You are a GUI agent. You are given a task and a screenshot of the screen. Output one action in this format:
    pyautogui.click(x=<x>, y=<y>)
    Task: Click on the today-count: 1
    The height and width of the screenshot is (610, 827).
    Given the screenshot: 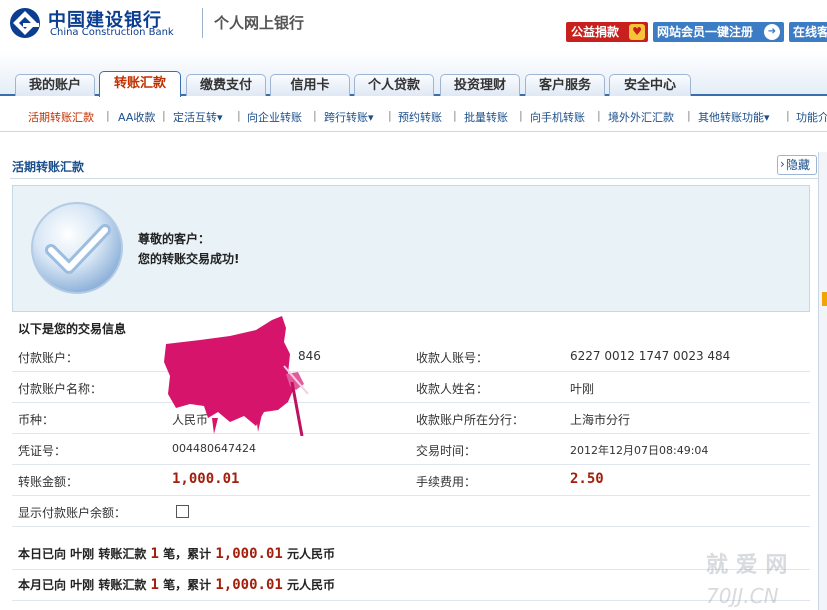 What is the action you would take?
    pyautogui.click(x=154, y=554)
    